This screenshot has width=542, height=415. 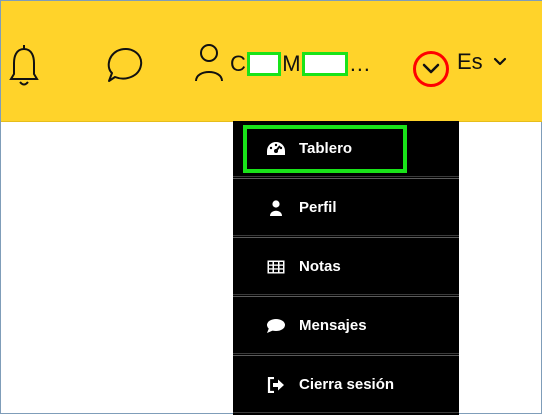 I want to click on language-label: Es, so click(x=470, y=61).